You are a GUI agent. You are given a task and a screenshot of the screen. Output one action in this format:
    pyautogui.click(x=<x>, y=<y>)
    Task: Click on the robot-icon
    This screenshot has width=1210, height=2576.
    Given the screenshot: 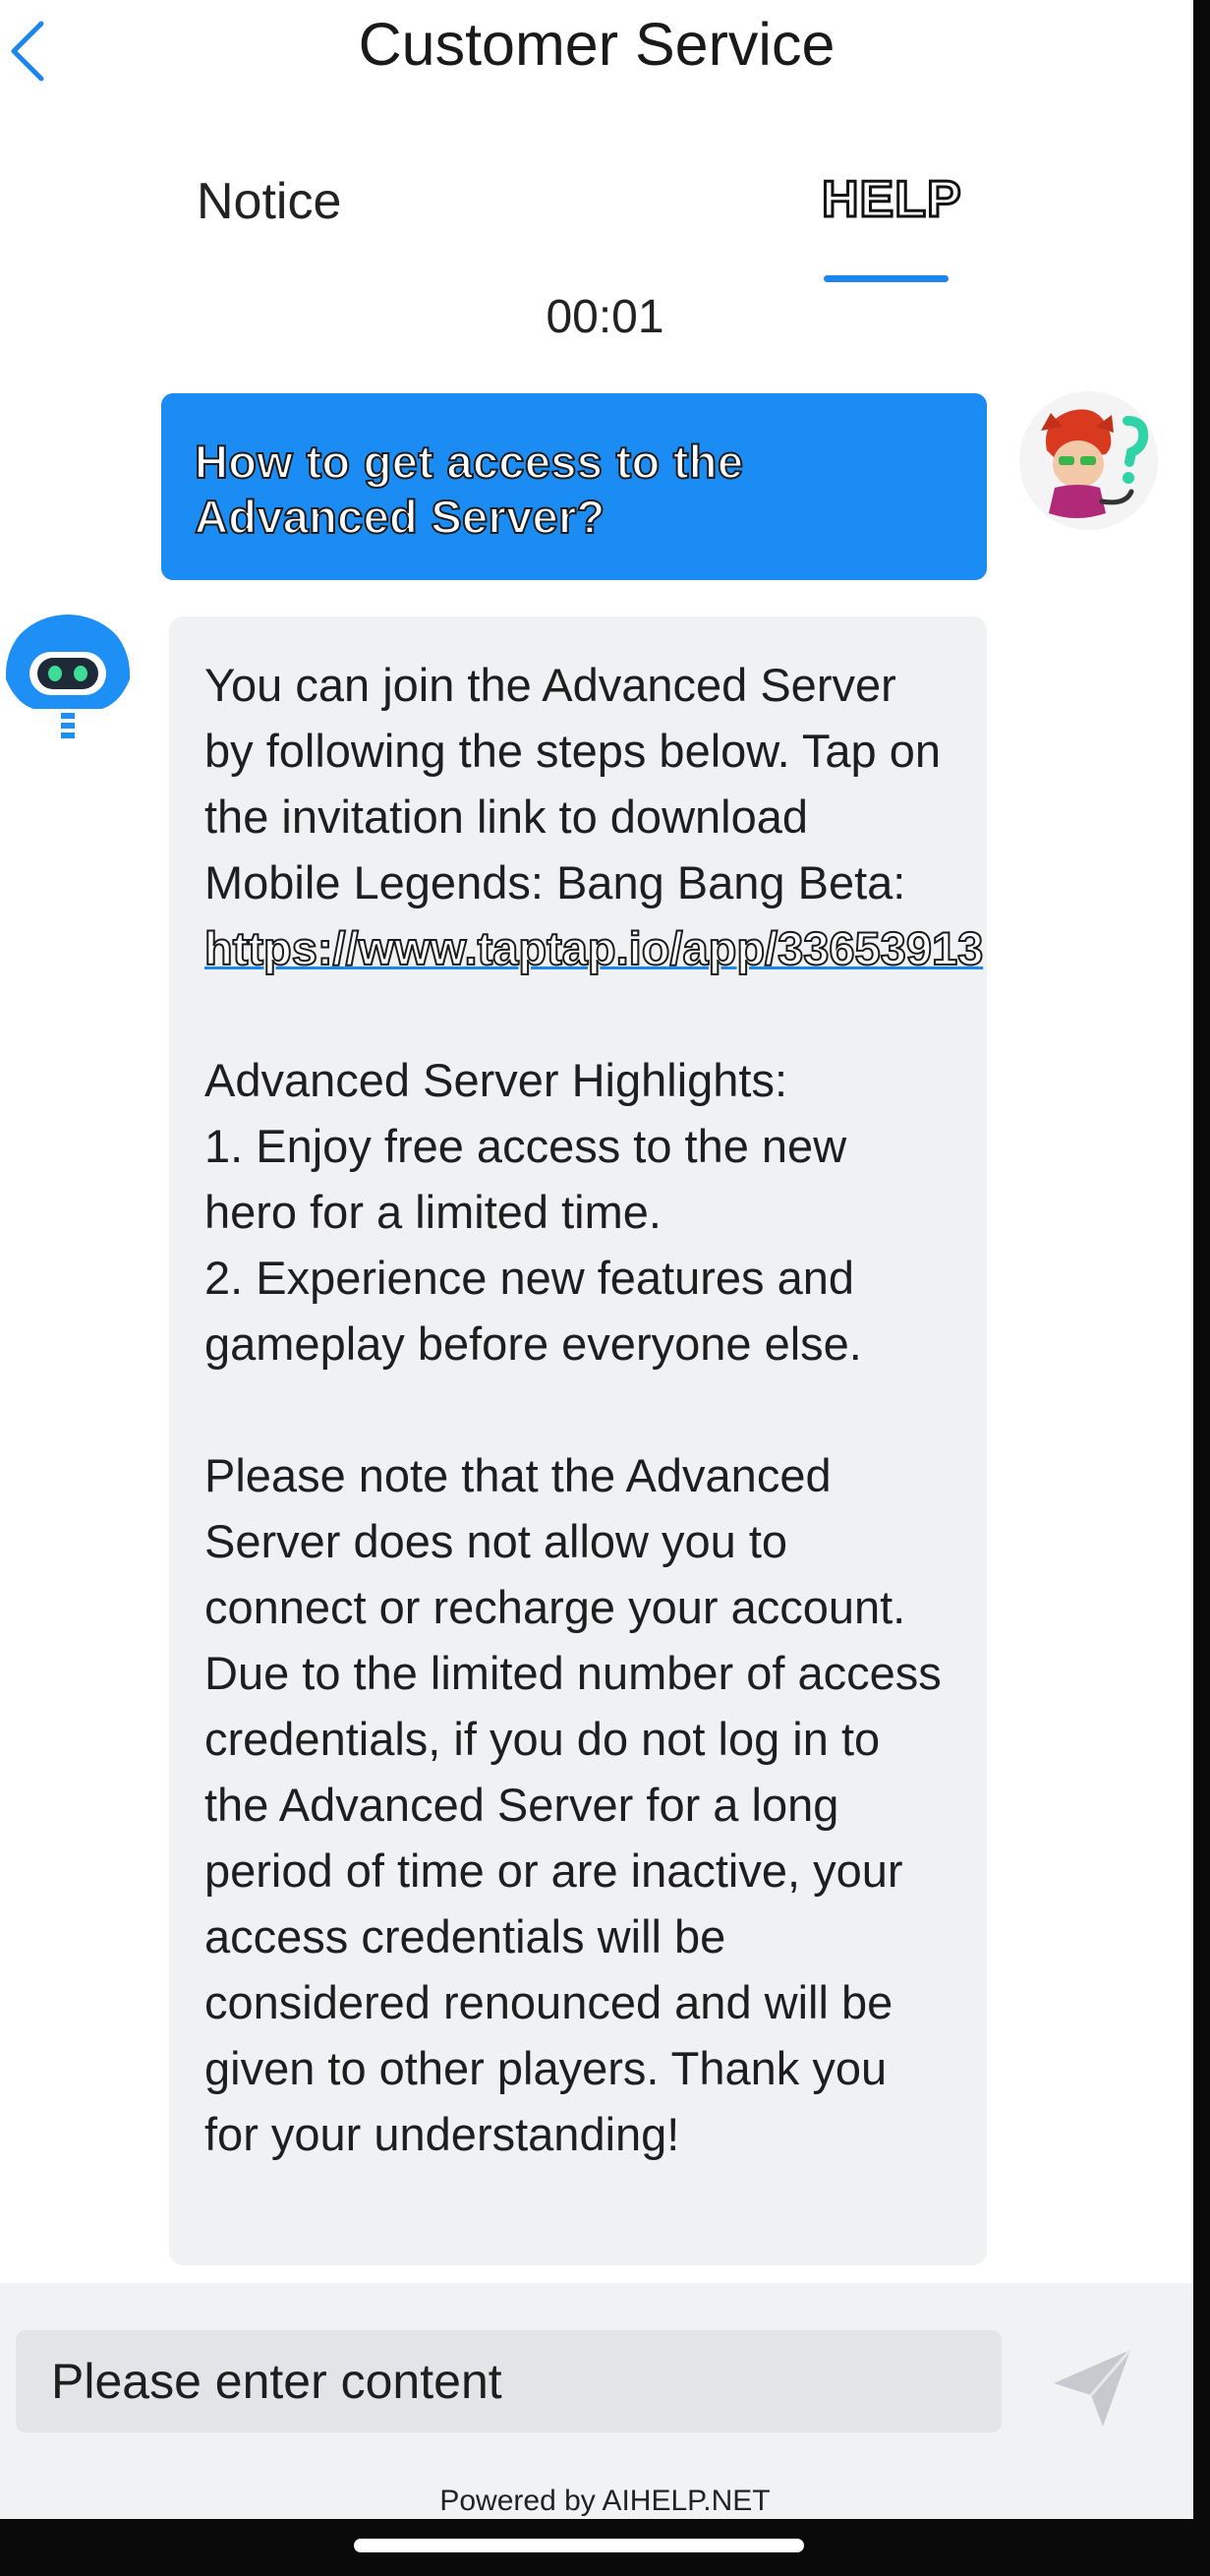 What is the action you would take?
    pyautogui.click(x=68, y=682)
    